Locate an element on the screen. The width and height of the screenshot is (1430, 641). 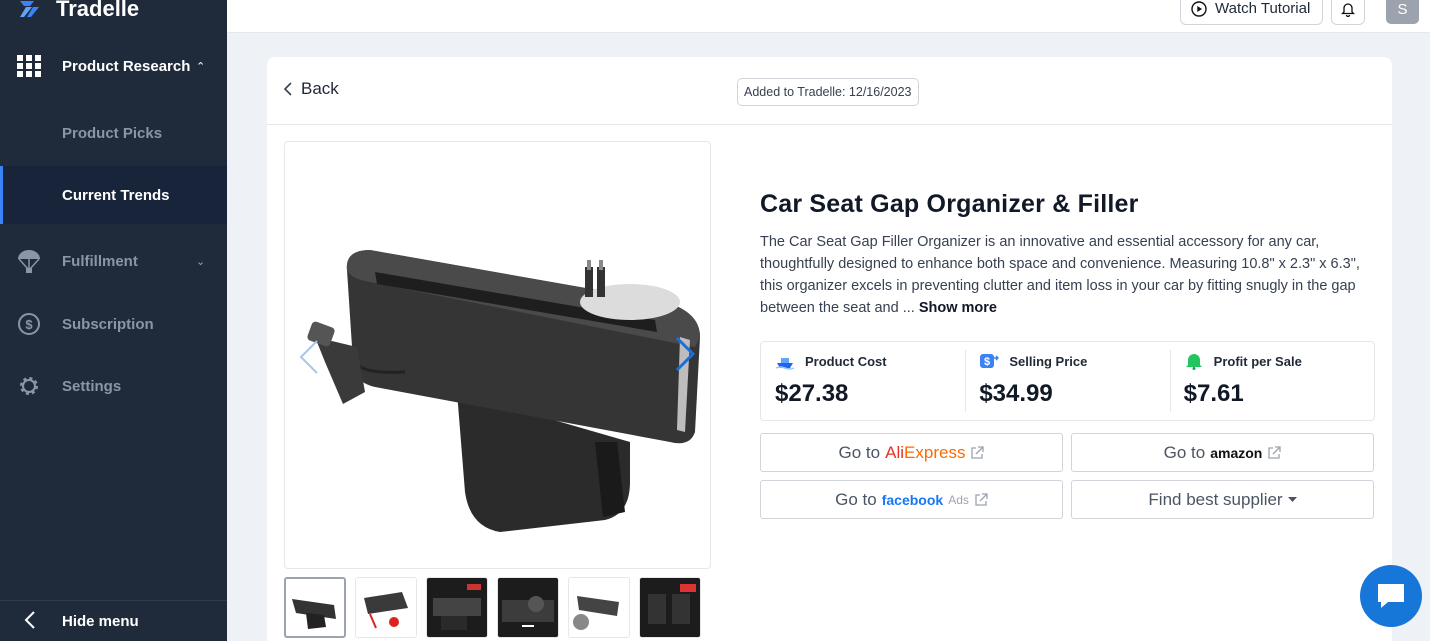
product-image-organizer is located at coordinates (503, 391).